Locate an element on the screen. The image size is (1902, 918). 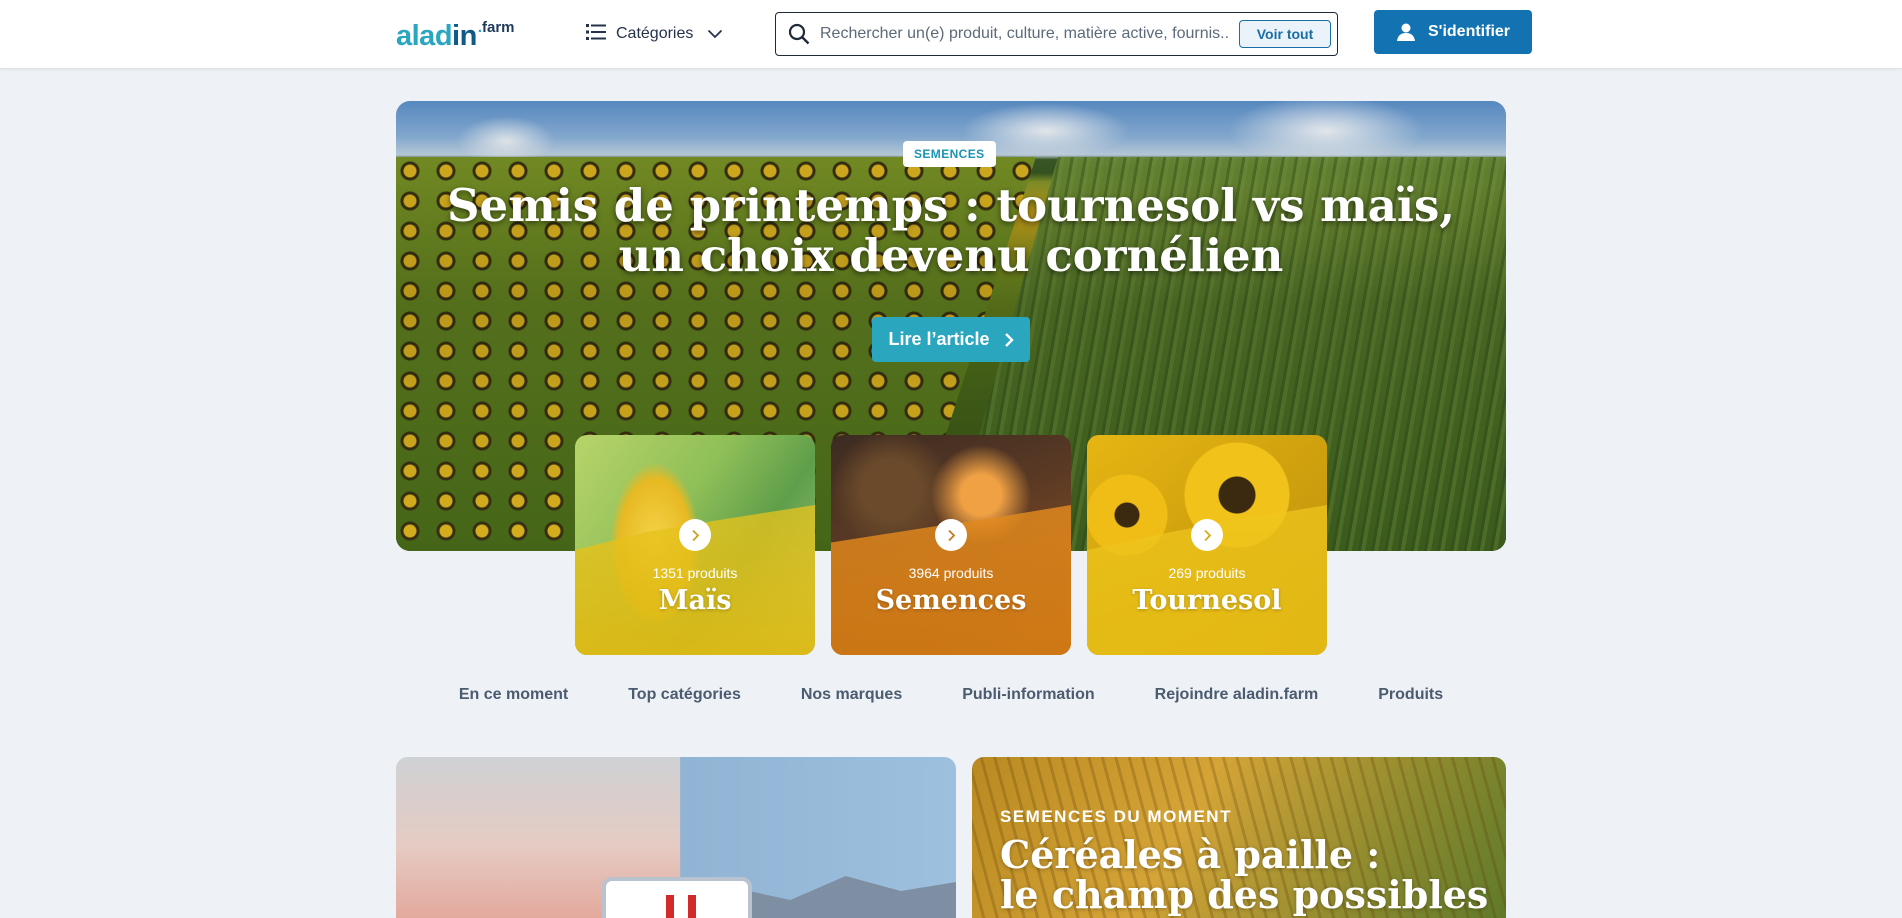
category-card-tournesol: 269 produits Tournesol is located at coordinates (1207, 545).